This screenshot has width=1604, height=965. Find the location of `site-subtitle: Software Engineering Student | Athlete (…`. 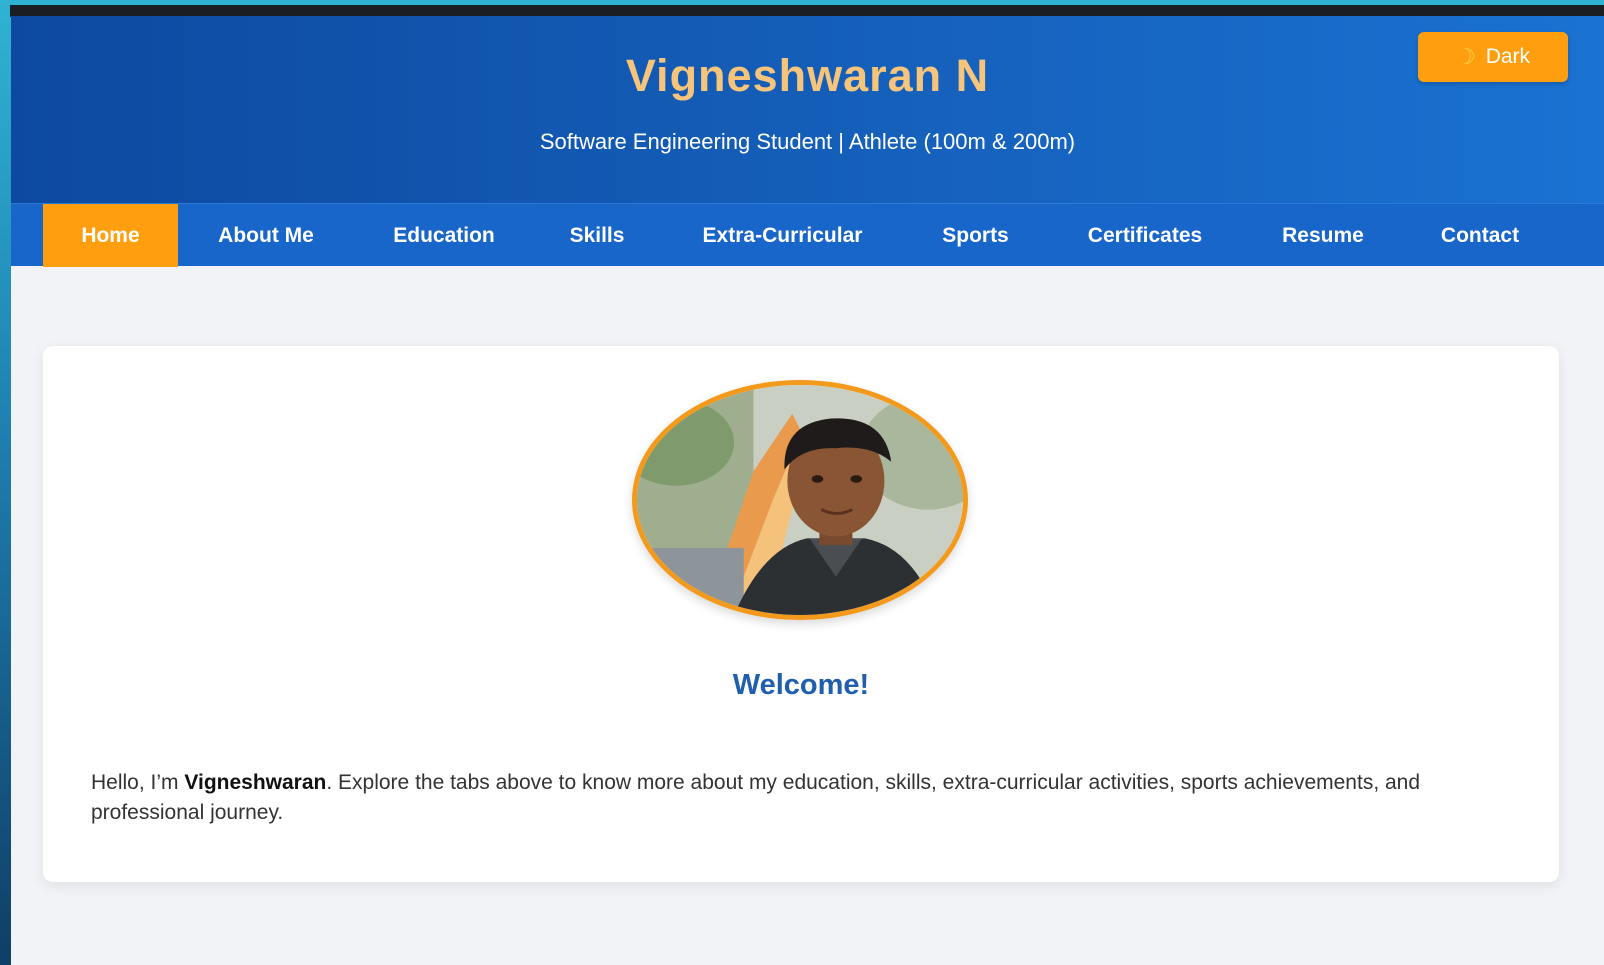

site-subtitle: Software Engineering Student | Athlete (… is located at coordinates (807, 141).